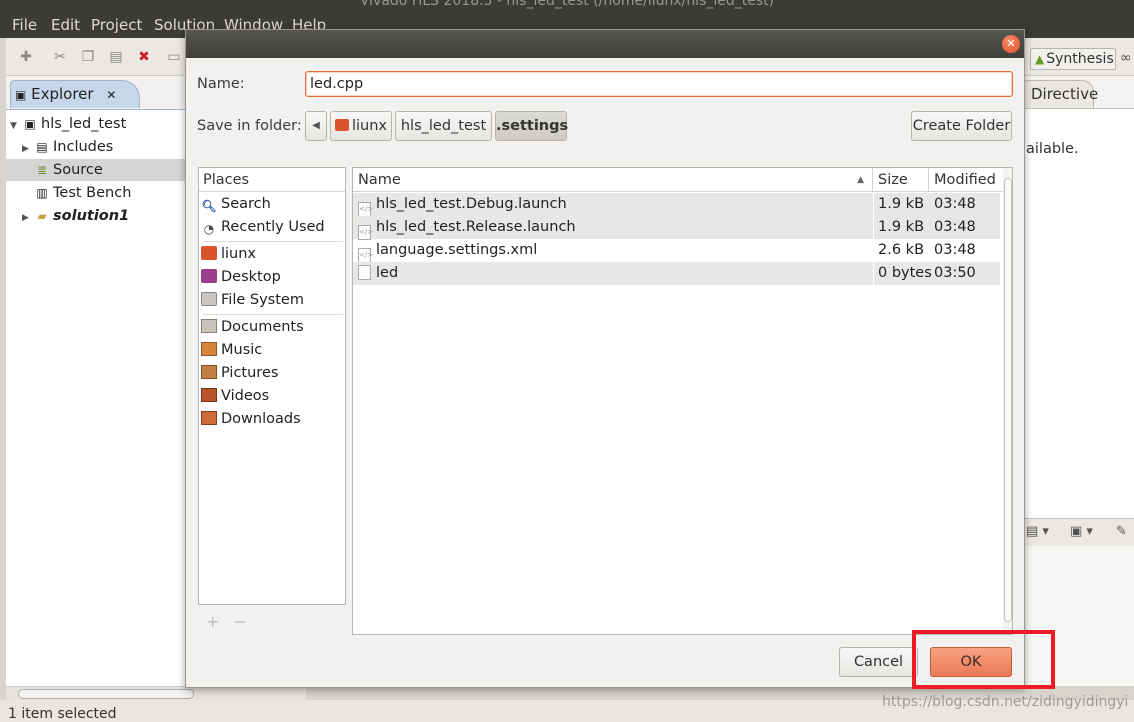 Image resolution: width=1134 pixels, height=722 pixels. Describe the element at coordinates (209, 418) in the screenshot. I see `downloads-icon` at that location.